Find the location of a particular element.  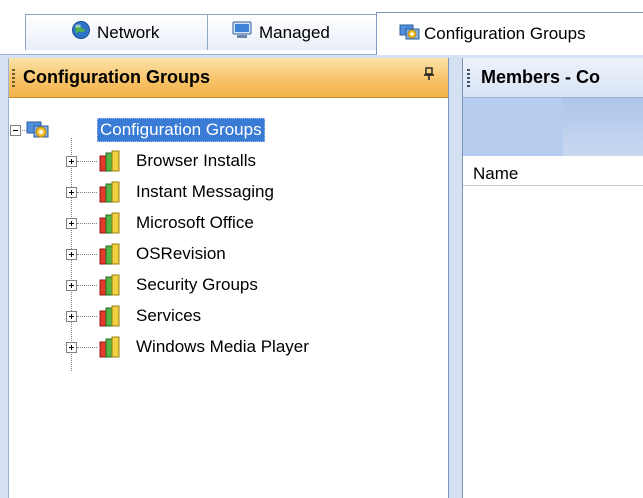

tab-managed: Managed is located at coordinates (292, 32).